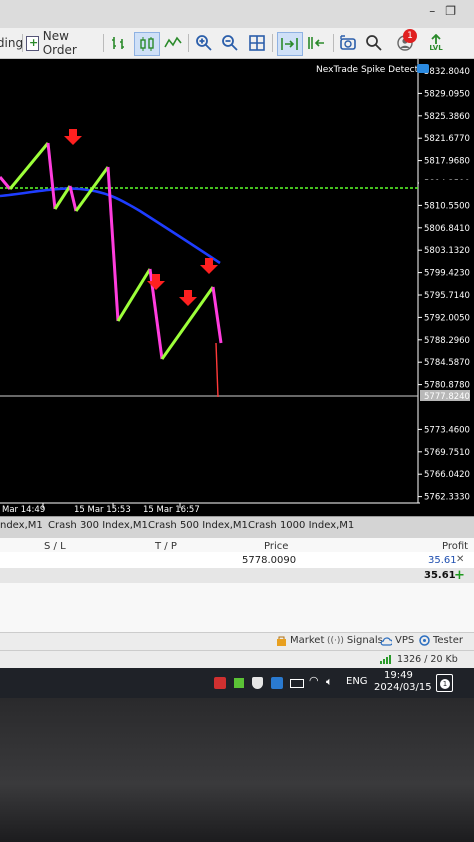  Describe the element at coordinates (424, 640) in the screenshot. I see `tester-icon` at that location.